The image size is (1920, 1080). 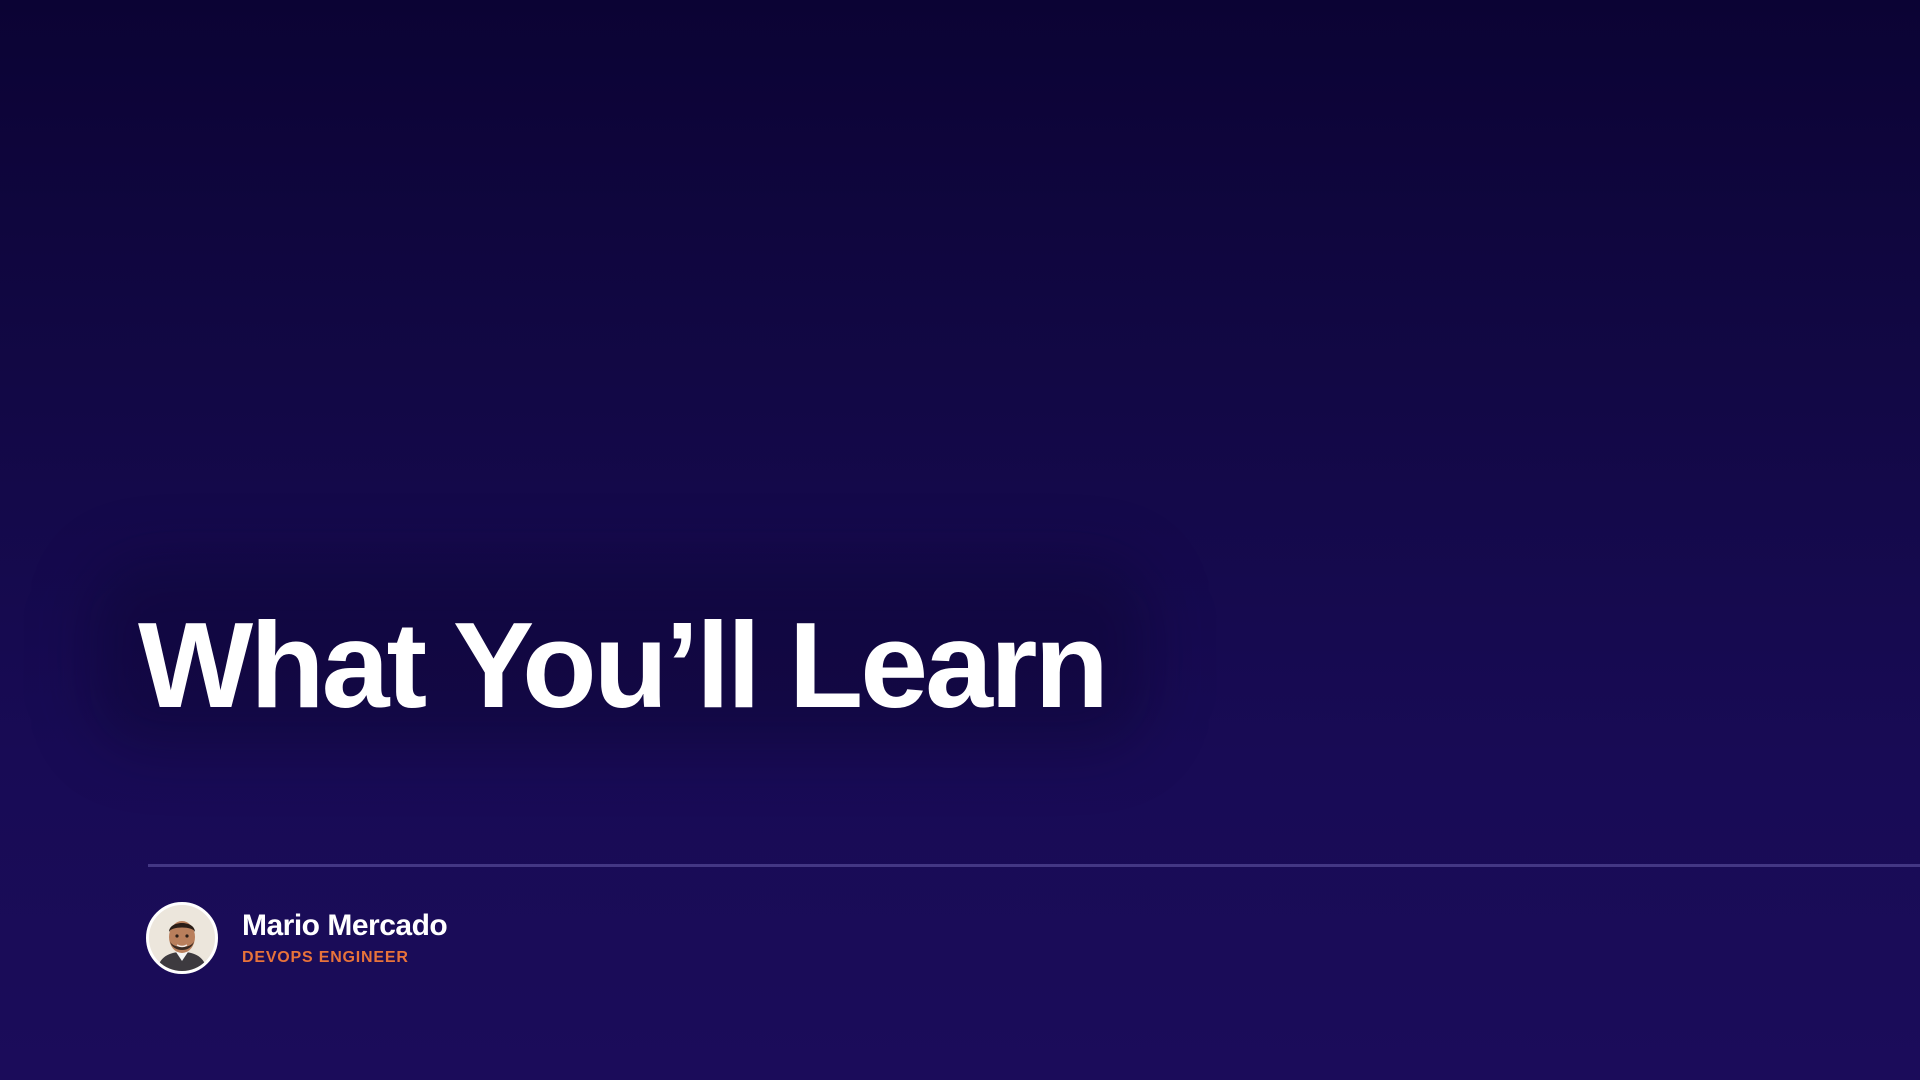 I want to click on presenter-name: Mario Mercado, so click(x=345, y=925).